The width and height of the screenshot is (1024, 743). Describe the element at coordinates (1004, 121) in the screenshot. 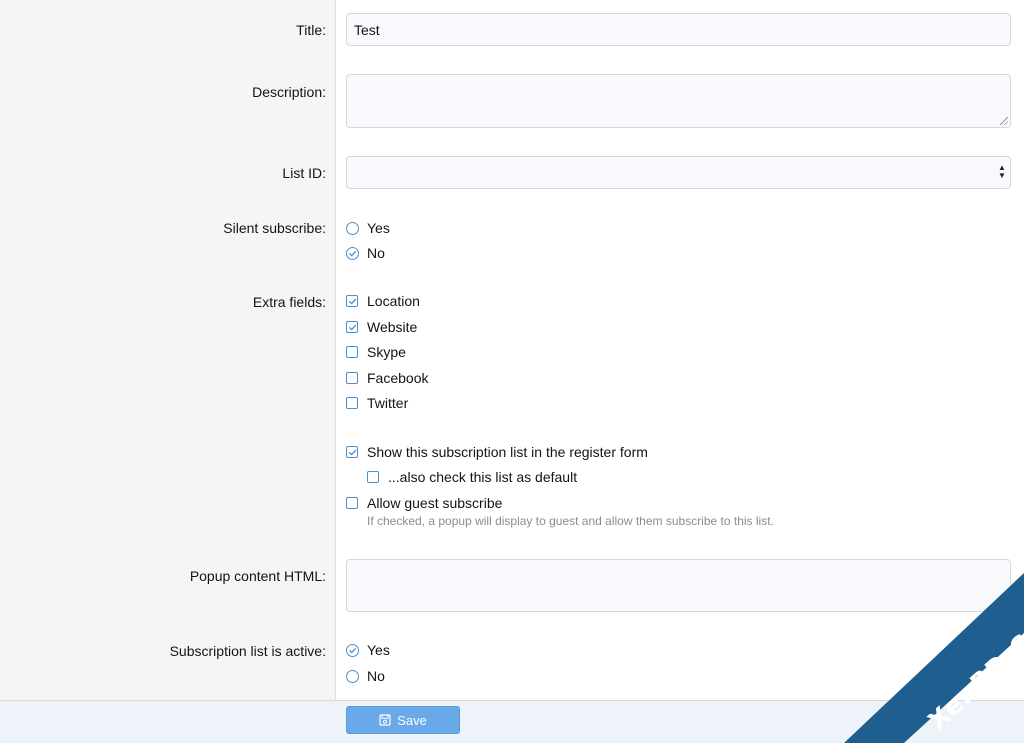

I see `resize-grip-icon` at that location.